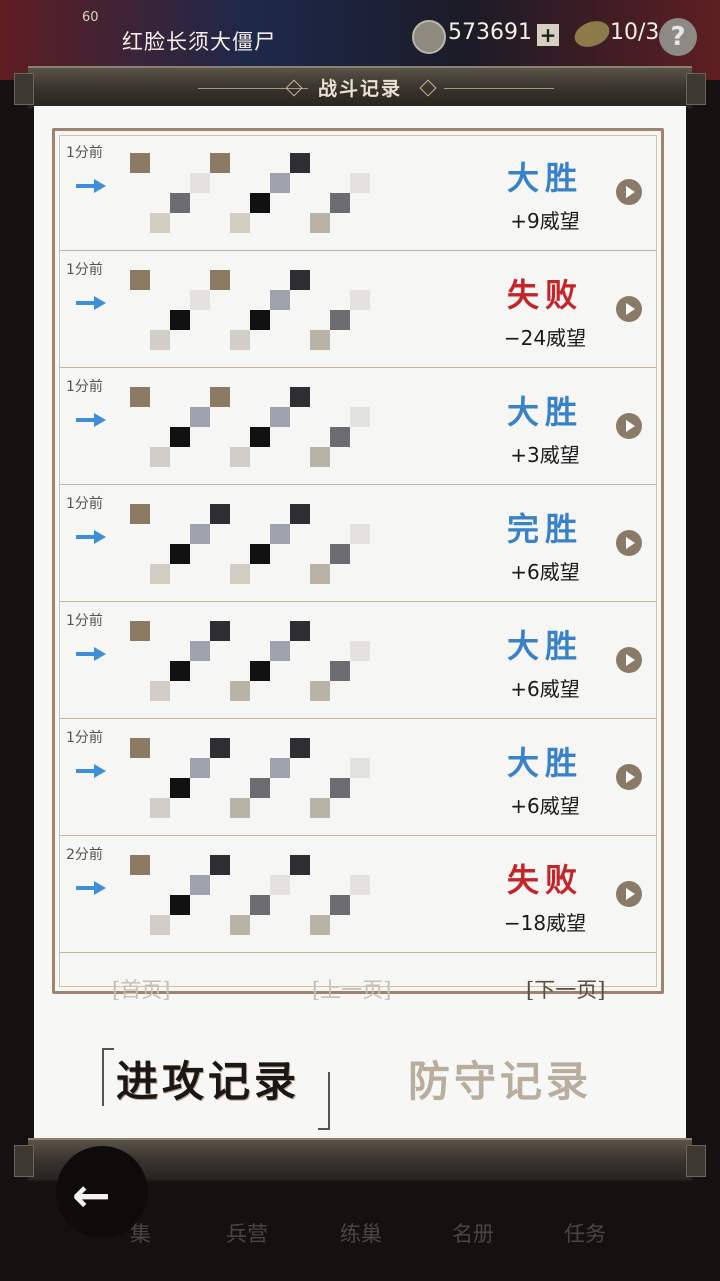 The image size is (720, 1281). I want to click on nav-item-barracks: 兵营, so click(247, 1233).